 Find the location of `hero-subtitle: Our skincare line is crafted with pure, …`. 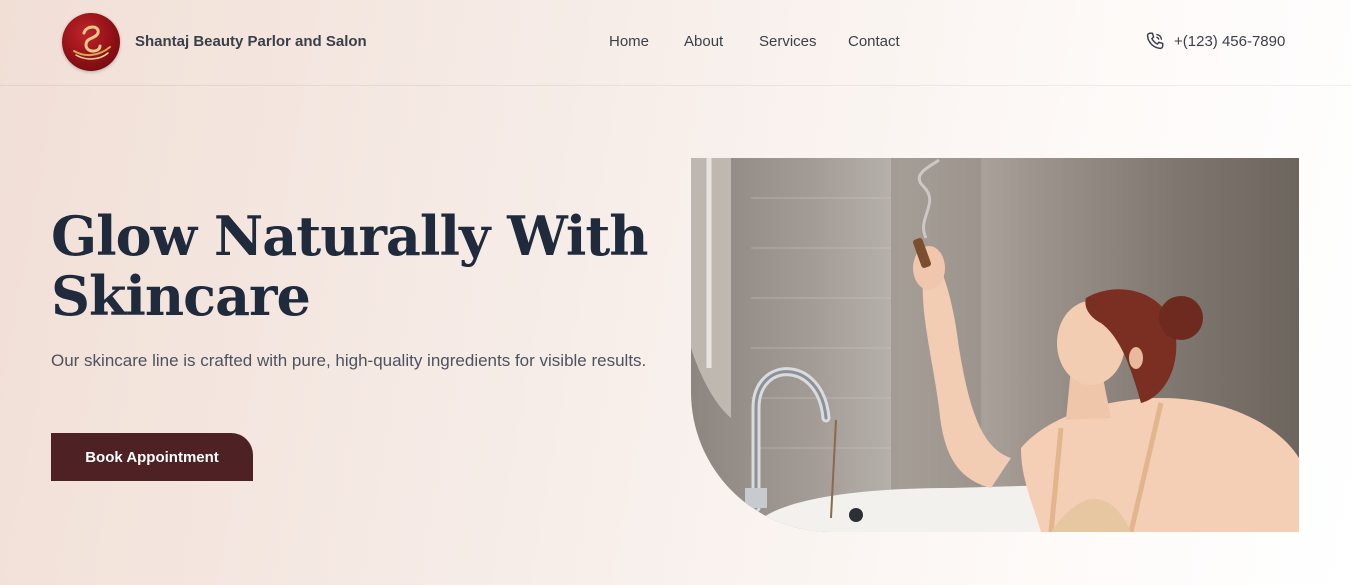

hero-subtitle: Our skincare line is crafted with pure, … is located at coordinates (349, 360).